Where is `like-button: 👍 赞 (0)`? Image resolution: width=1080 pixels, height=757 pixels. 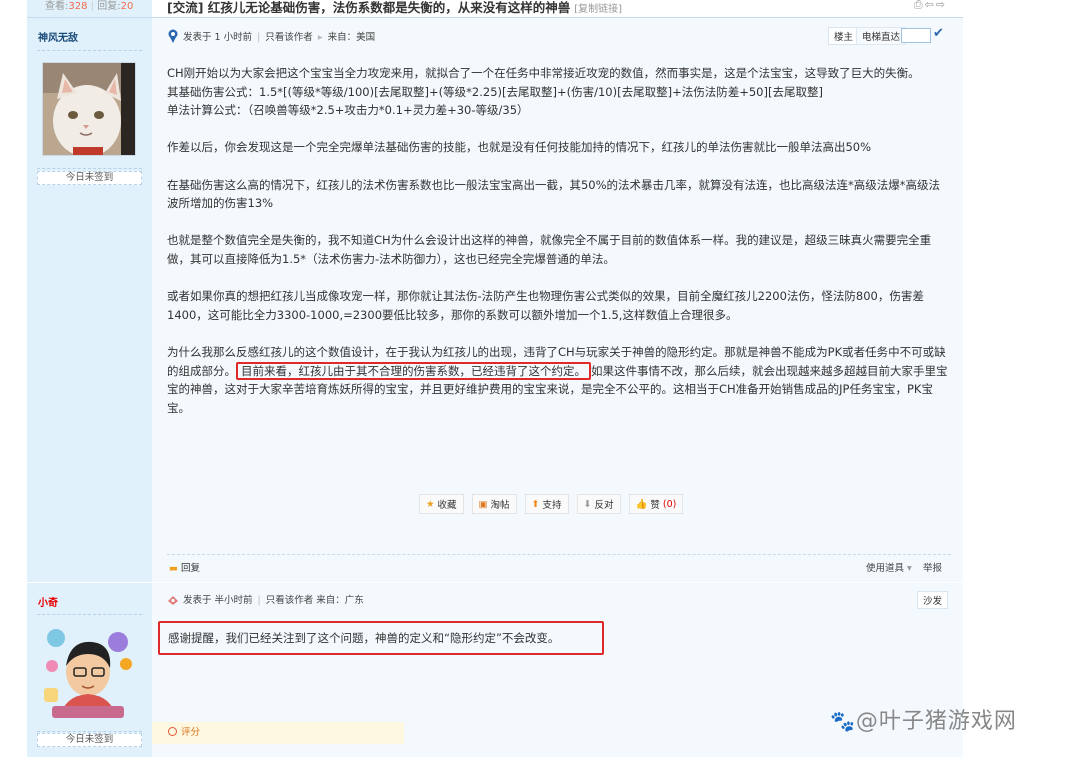 like-button: 👍 赞 (0) is located at coordinates (656, 504).